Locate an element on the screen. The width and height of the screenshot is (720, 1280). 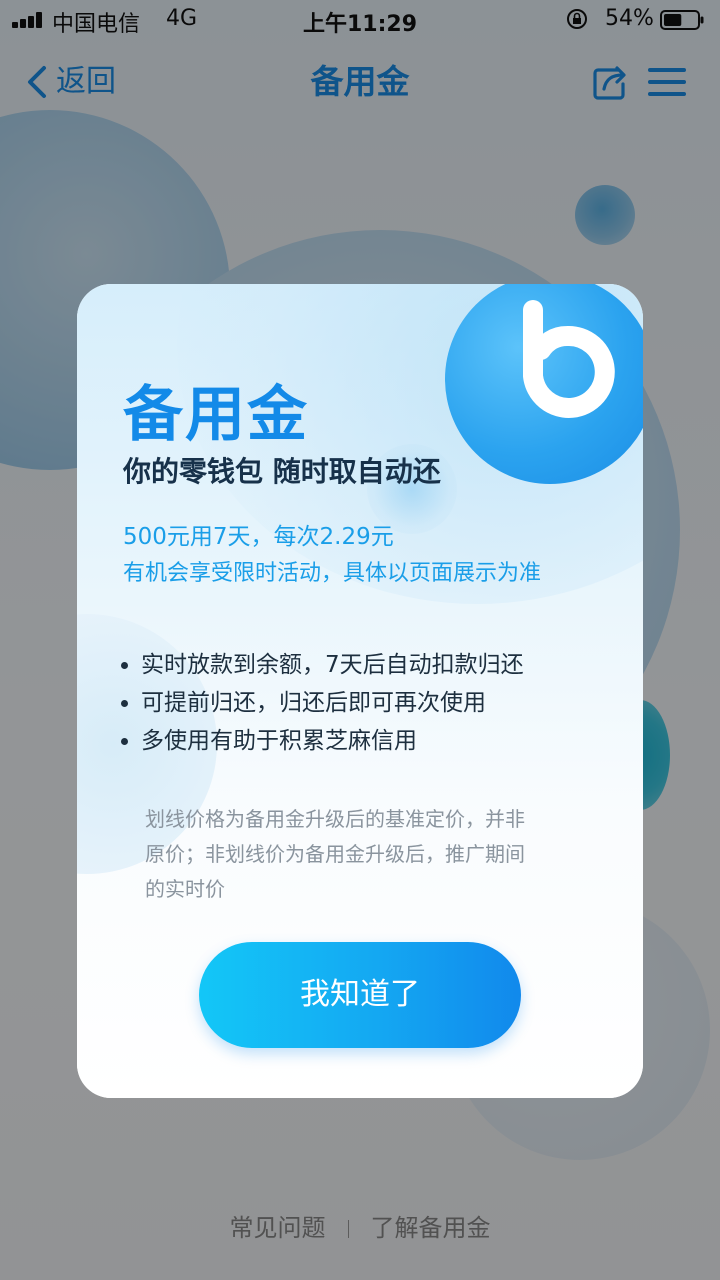
got-it-button: 我知道了 is located at coordinates (360, 995).